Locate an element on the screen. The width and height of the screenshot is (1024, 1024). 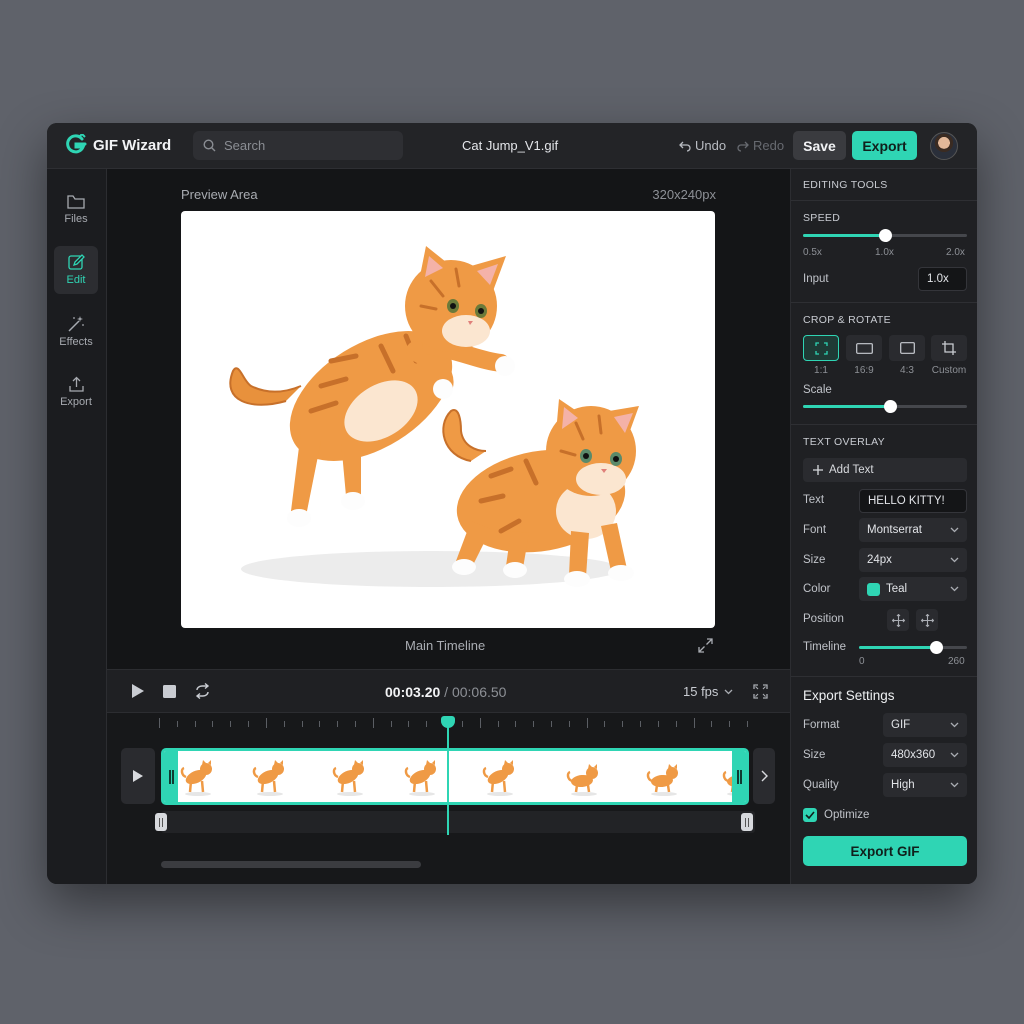
save-button: Save is located at coordinates (819, 145).